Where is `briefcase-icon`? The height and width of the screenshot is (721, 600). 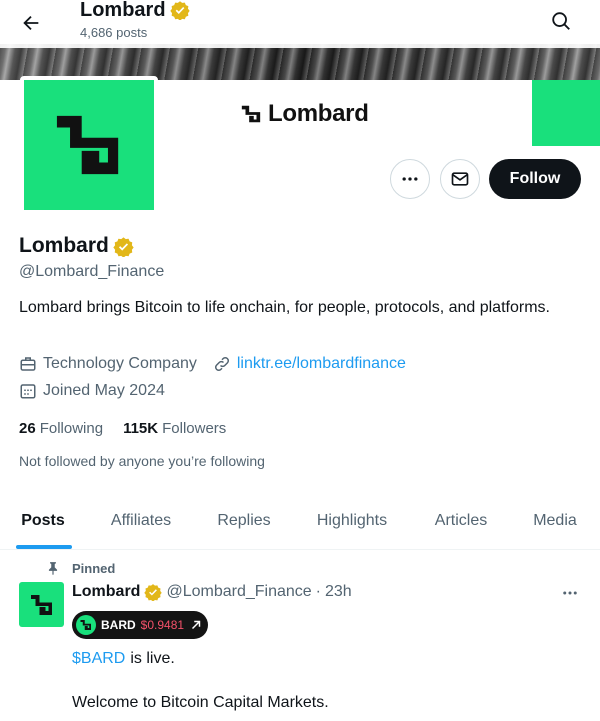 briefcase-icon is located at coordinates (28, 364).